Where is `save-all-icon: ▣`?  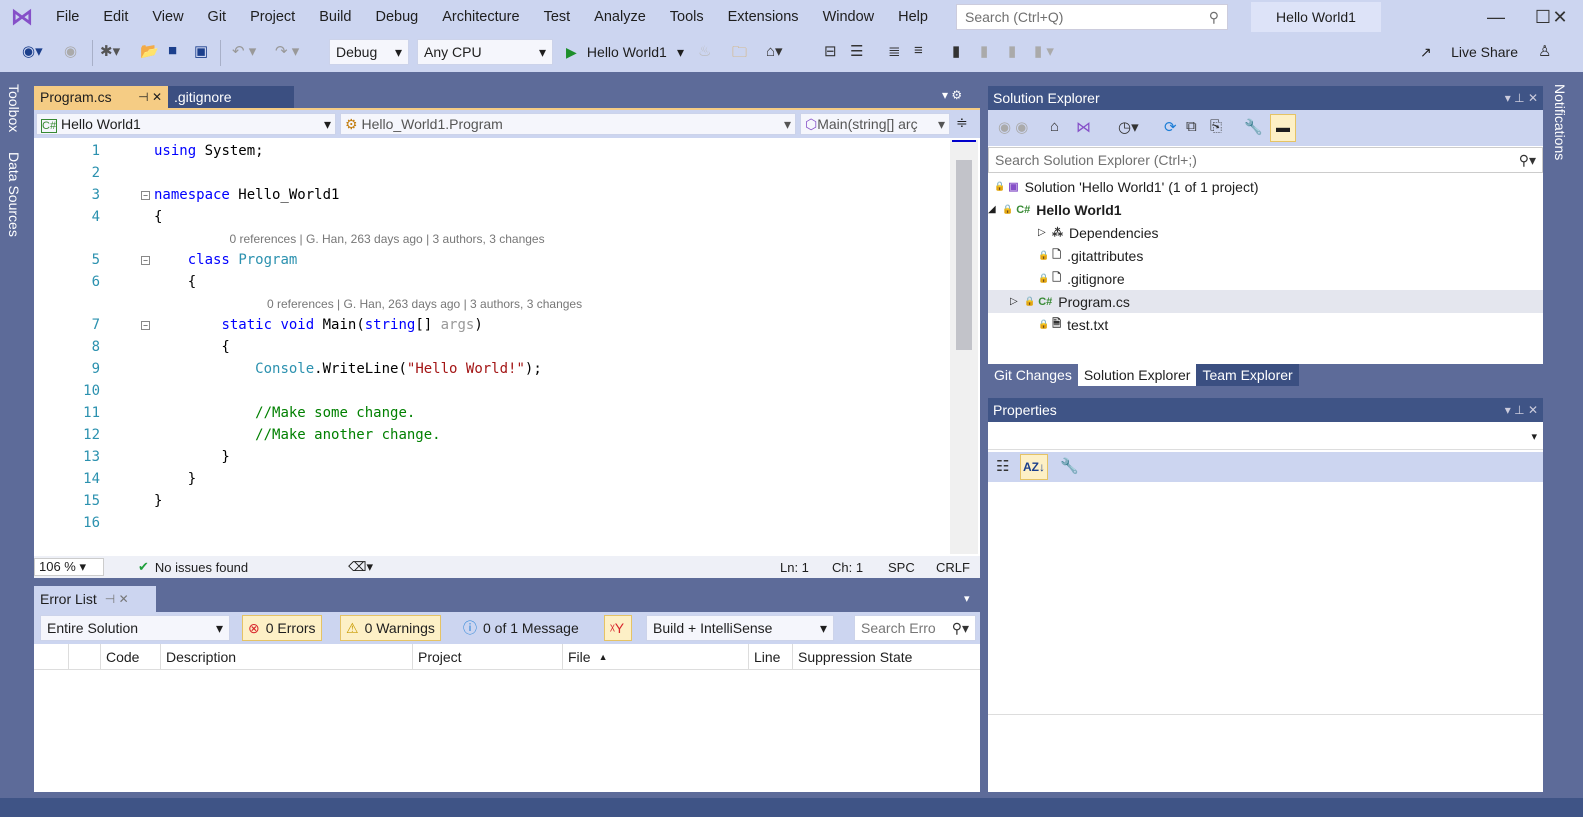 save-all-icon: ▣ is located at coordinates (201, 51).